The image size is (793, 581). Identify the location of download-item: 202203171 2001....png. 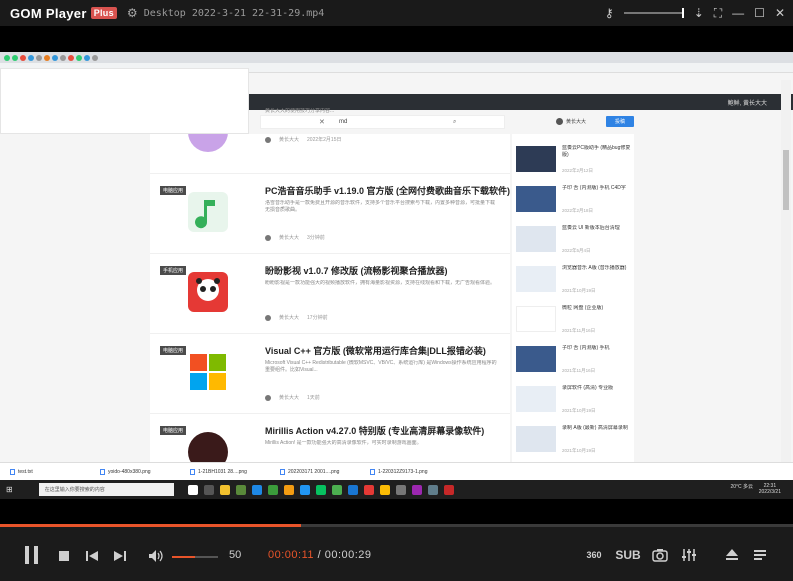
(320, 471).